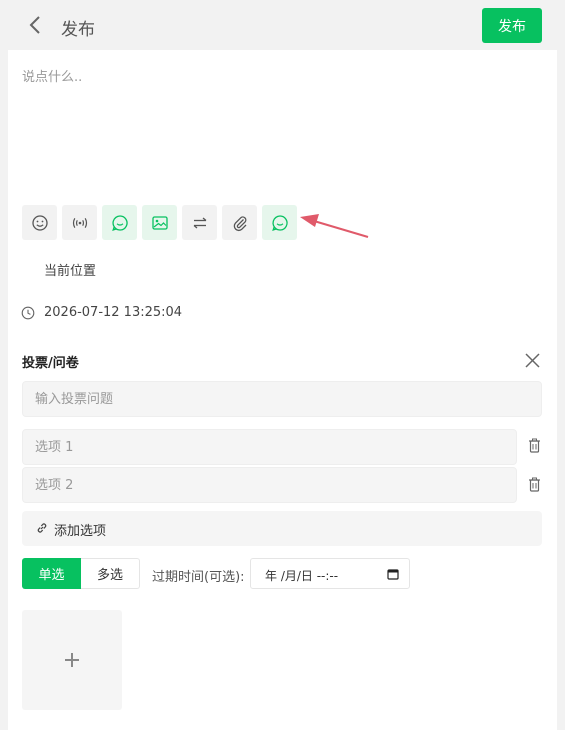 The width and height of the screenshot is (565, 730). What do you see at coordinates (70, 269) in the screenshot?
I see `current-location: 当前位置` at bounding box center [70, 269].